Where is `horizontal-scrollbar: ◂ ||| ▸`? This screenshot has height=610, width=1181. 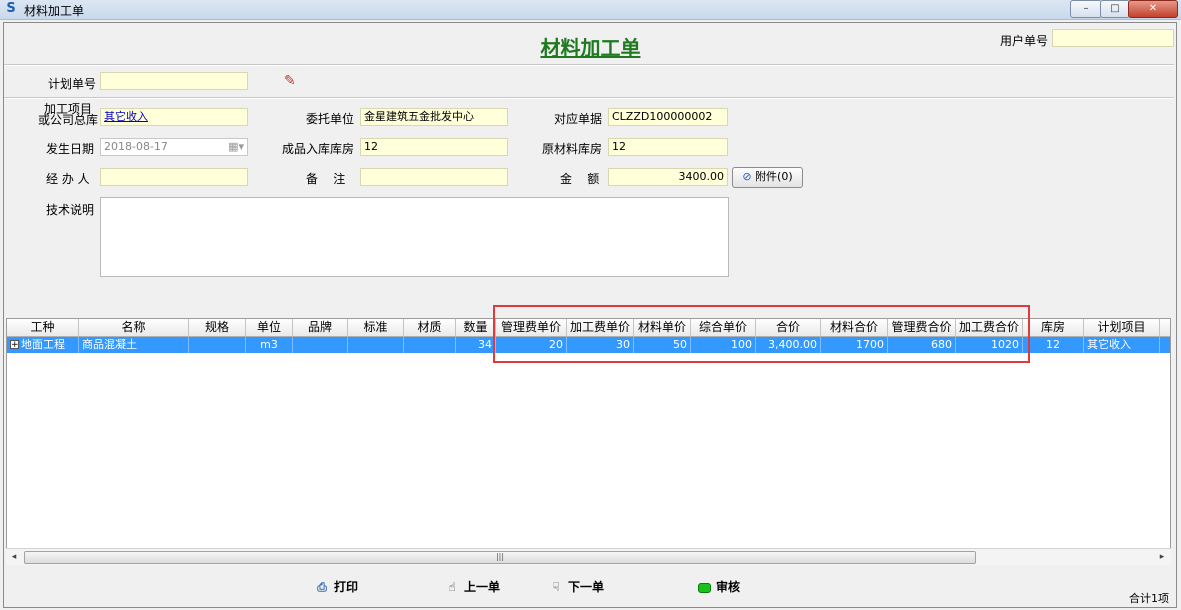
horizontal-scrollbar: ◂ ||| ▸ is located at coordinates (588, 556).